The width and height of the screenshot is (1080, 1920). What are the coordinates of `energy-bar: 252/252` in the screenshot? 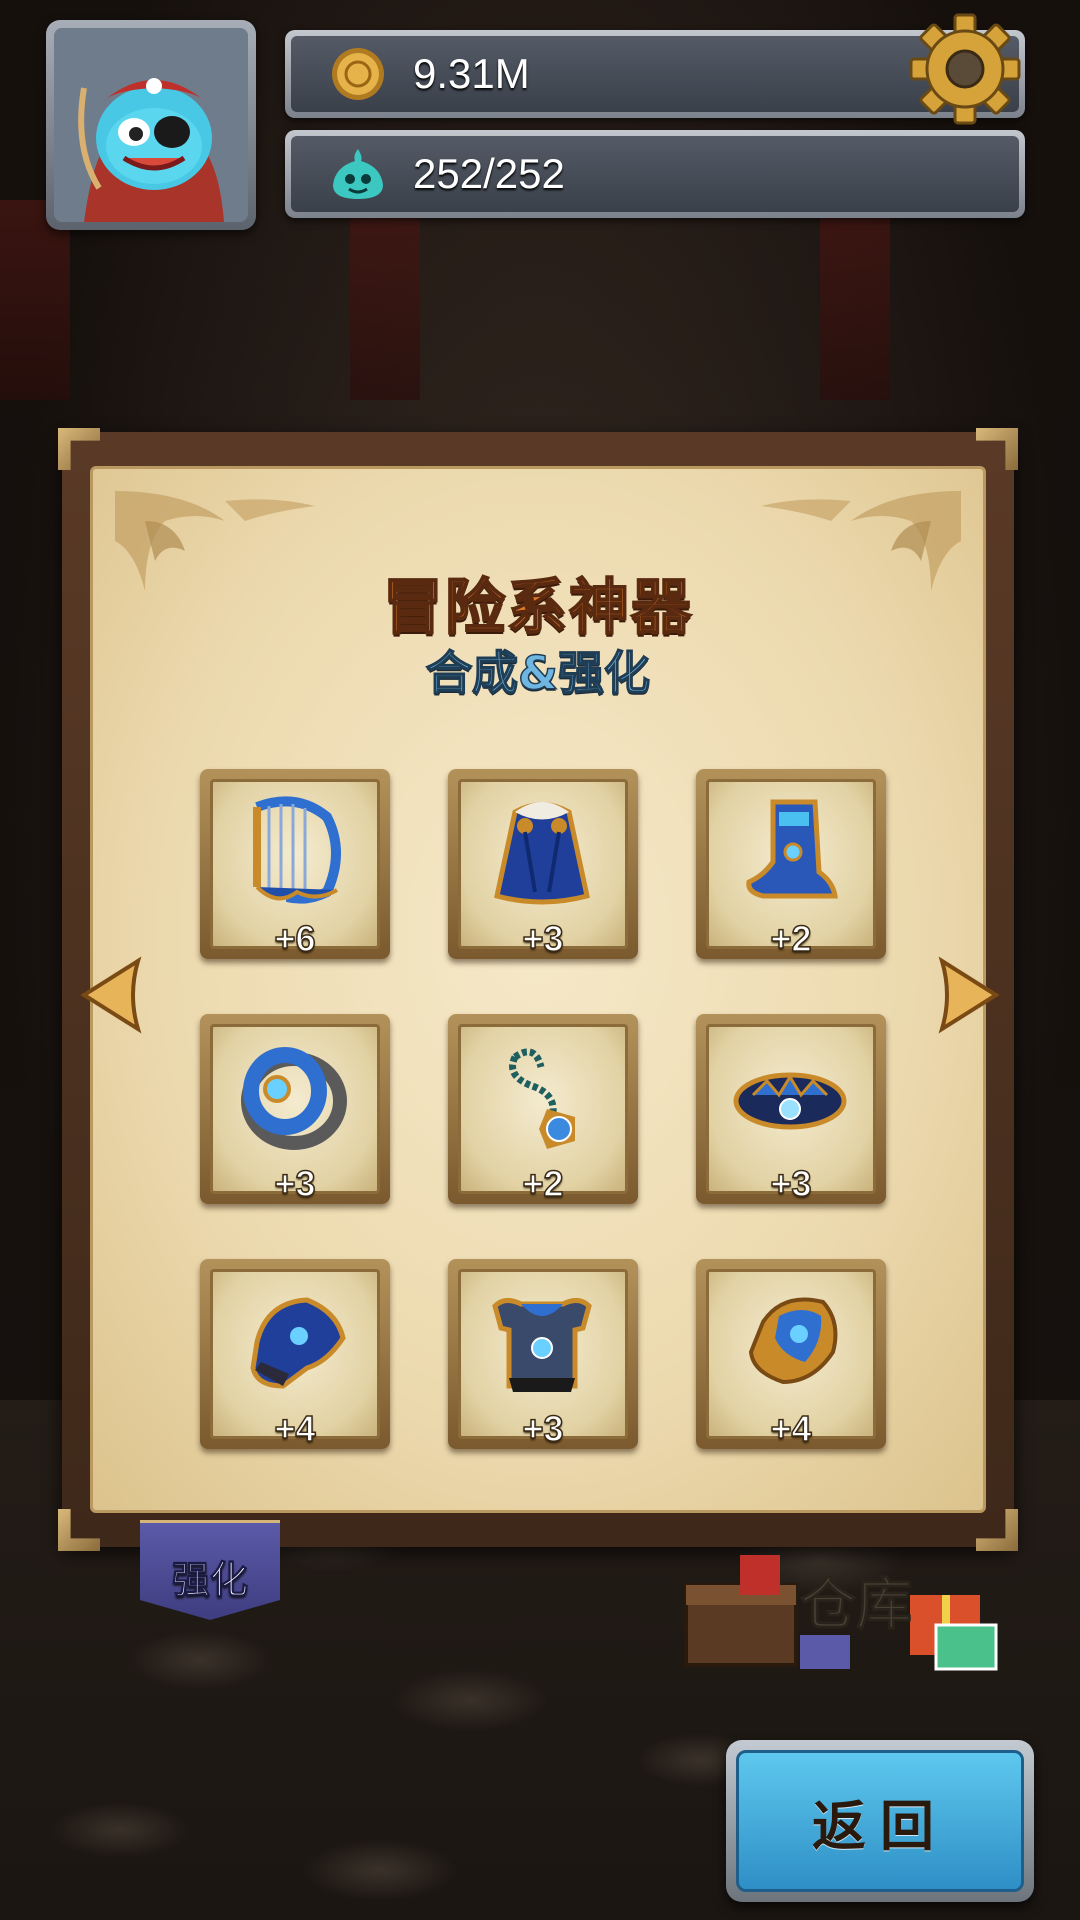 It's located at (655, 174).